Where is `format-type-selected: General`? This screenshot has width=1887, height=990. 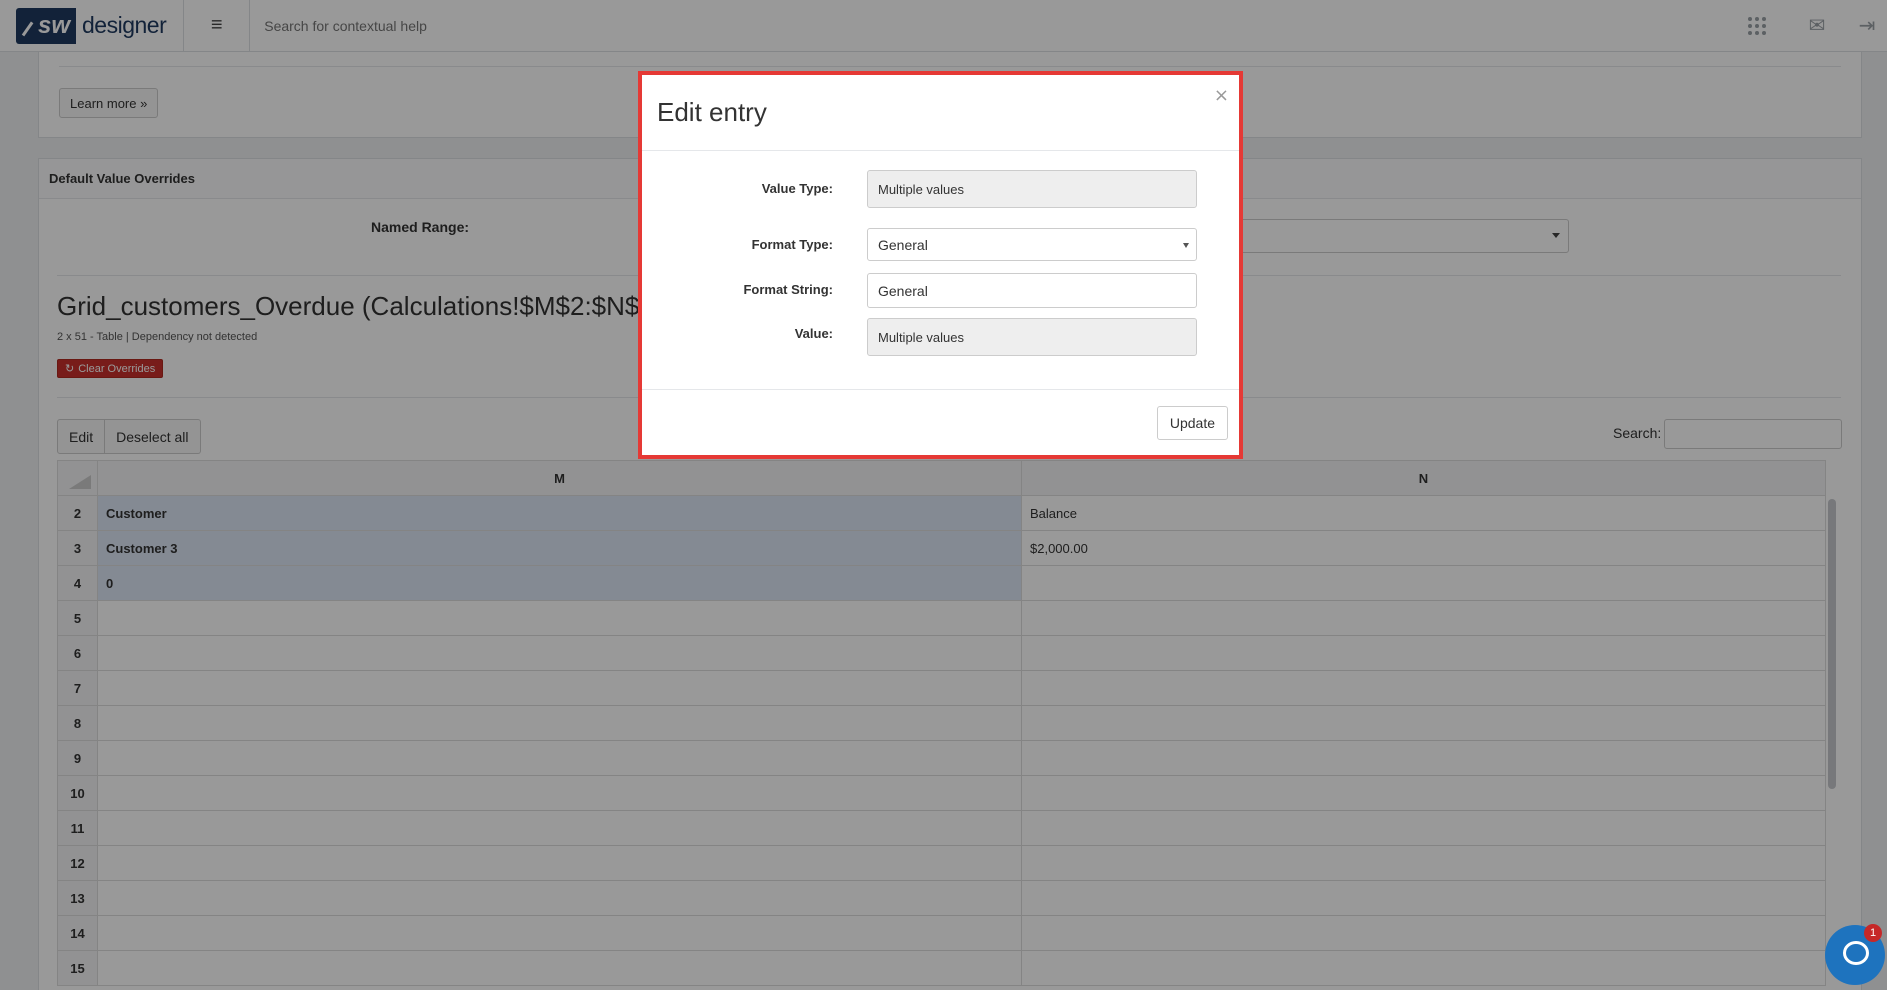
format-type-selected: General is located at coordinates (903, 244).